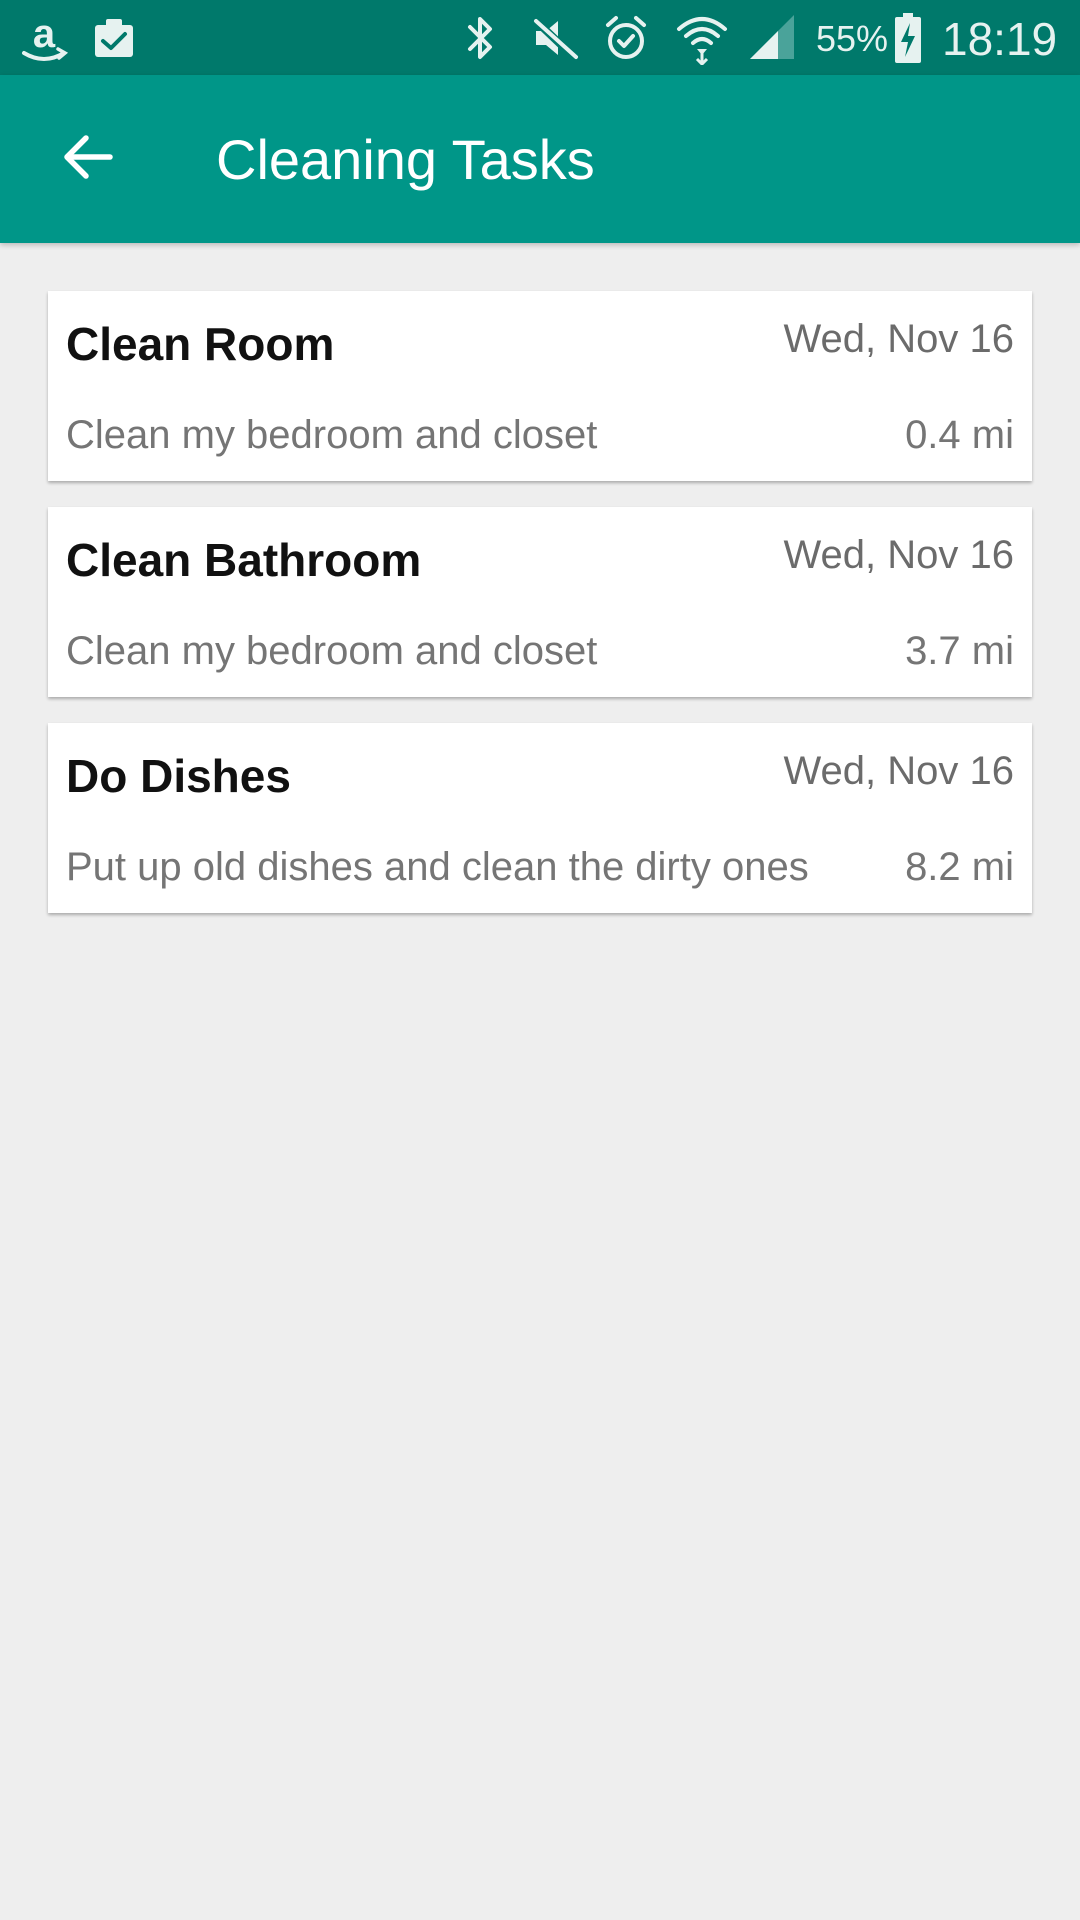 The width and height of the screenshot is (1080, 1920). What do you see at coordinates (773, 37) in the screenshot?
I see `signal-icon` at bounding box center [773, 37].